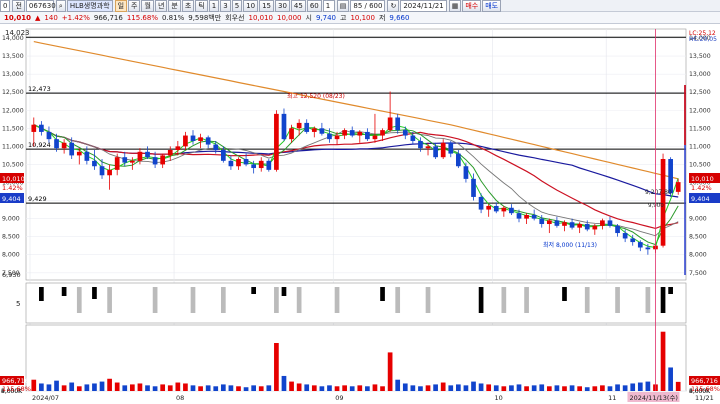 This screenshot has width=720, height=404. What do you see at coordinates (161, 6) in the screenshot?
I see `period-year-button: 년` at bounding box center [161, 6].